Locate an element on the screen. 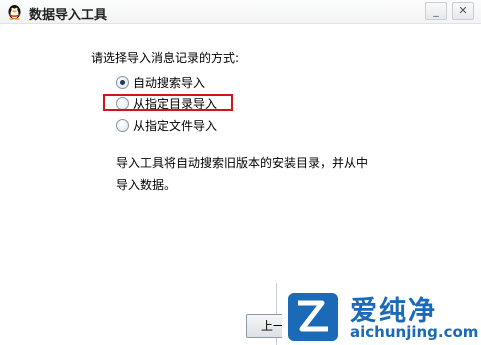 The height and width of the screenshot is (345, 481). radio-button is located at coordinates (122, 125).